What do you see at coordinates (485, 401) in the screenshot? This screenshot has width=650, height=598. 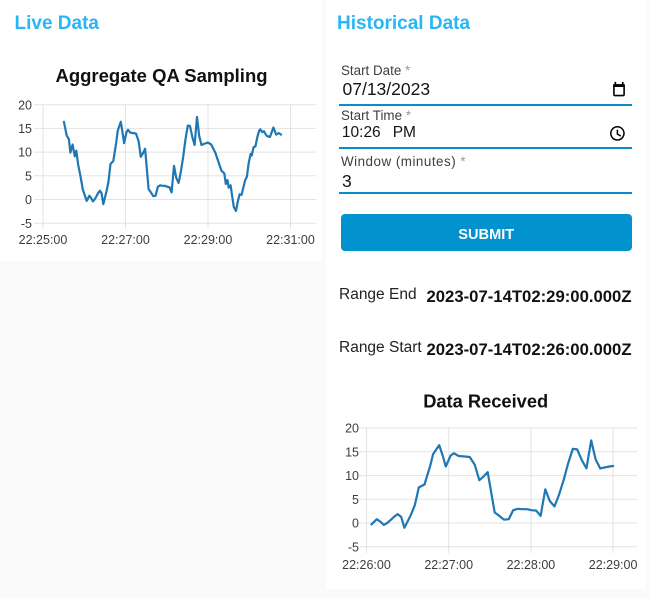 I see `svg-text: Data Received` at bounding box center [485, 401].